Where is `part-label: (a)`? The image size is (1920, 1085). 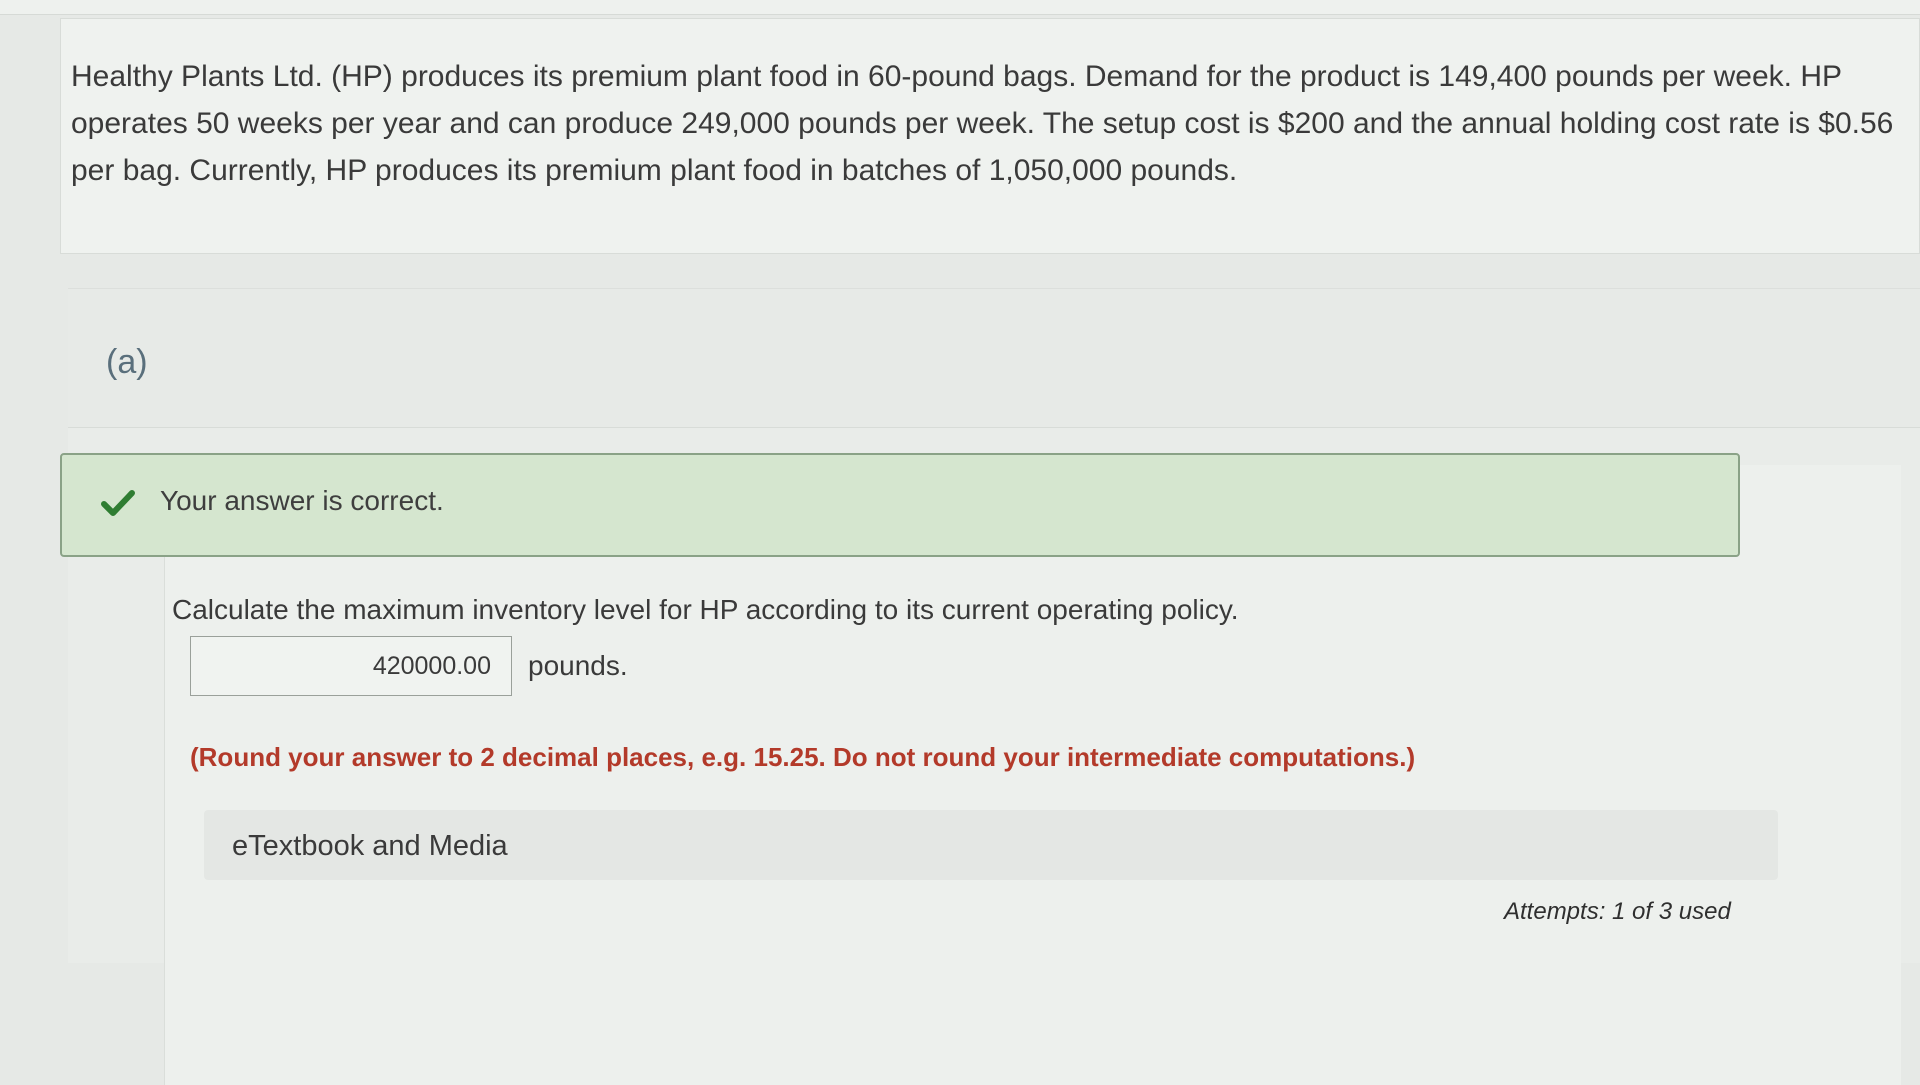
part-label: (a) is located at coordinates (127, 362).